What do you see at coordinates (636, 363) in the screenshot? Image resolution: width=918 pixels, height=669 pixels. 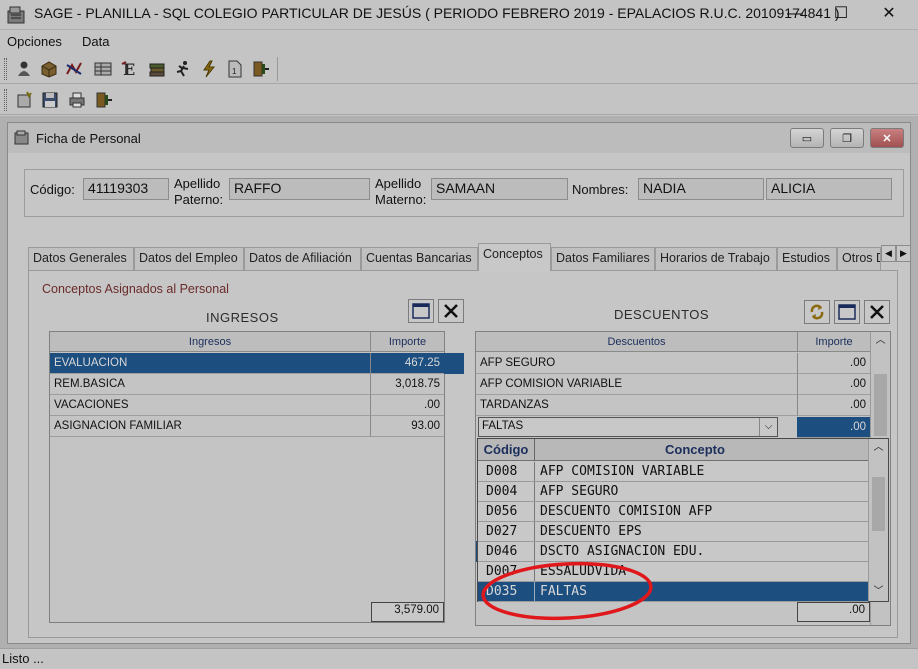 I see `descuentos-row-name: AFP SEGURO` at bounding box center [636, 363].